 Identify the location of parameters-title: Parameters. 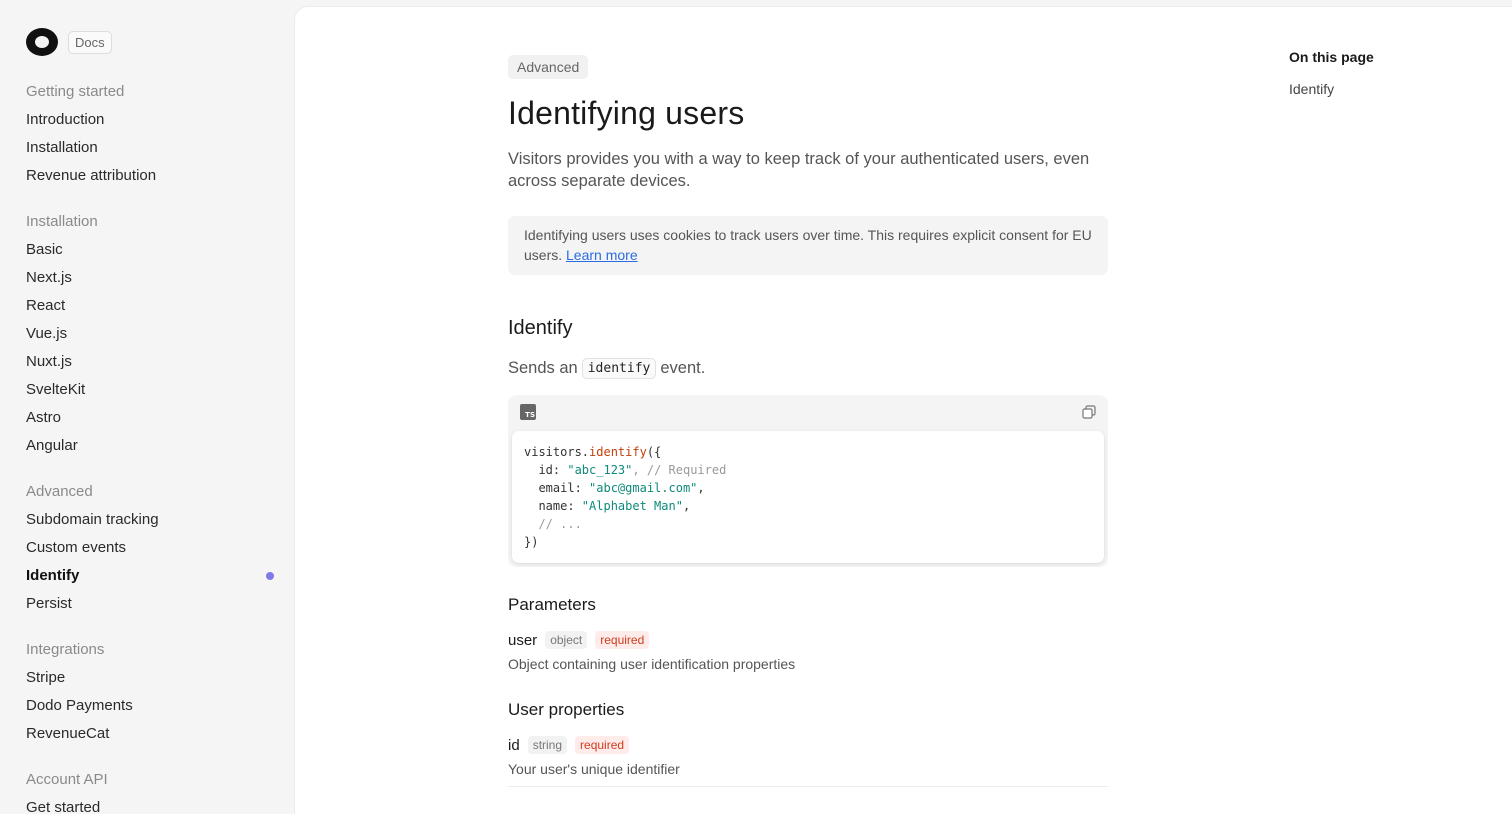
(552, 604).